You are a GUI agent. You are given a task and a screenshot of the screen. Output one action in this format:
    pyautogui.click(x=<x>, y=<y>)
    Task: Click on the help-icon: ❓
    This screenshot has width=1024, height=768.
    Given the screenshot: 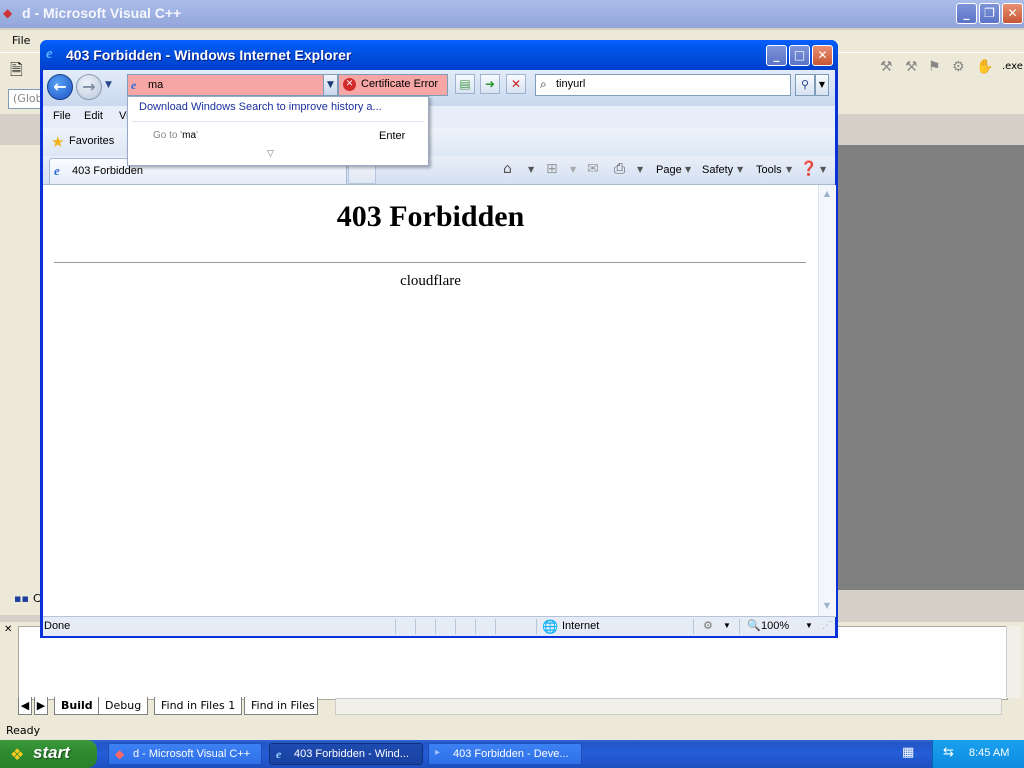 What is the action you would take?
    pyautogui.click(x=808, y=169)
    